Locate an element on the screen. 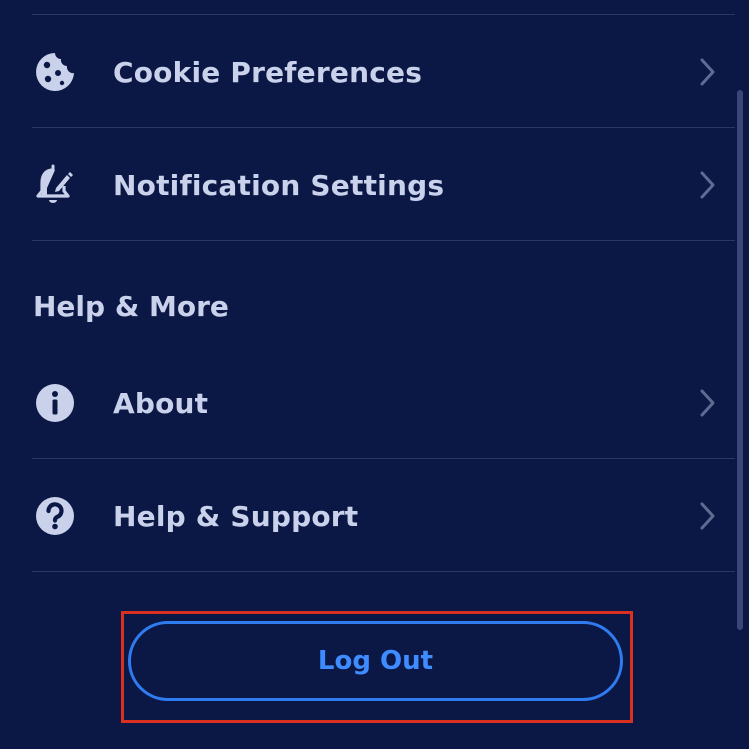  cookie-icon is located at coordinates (55, 72).